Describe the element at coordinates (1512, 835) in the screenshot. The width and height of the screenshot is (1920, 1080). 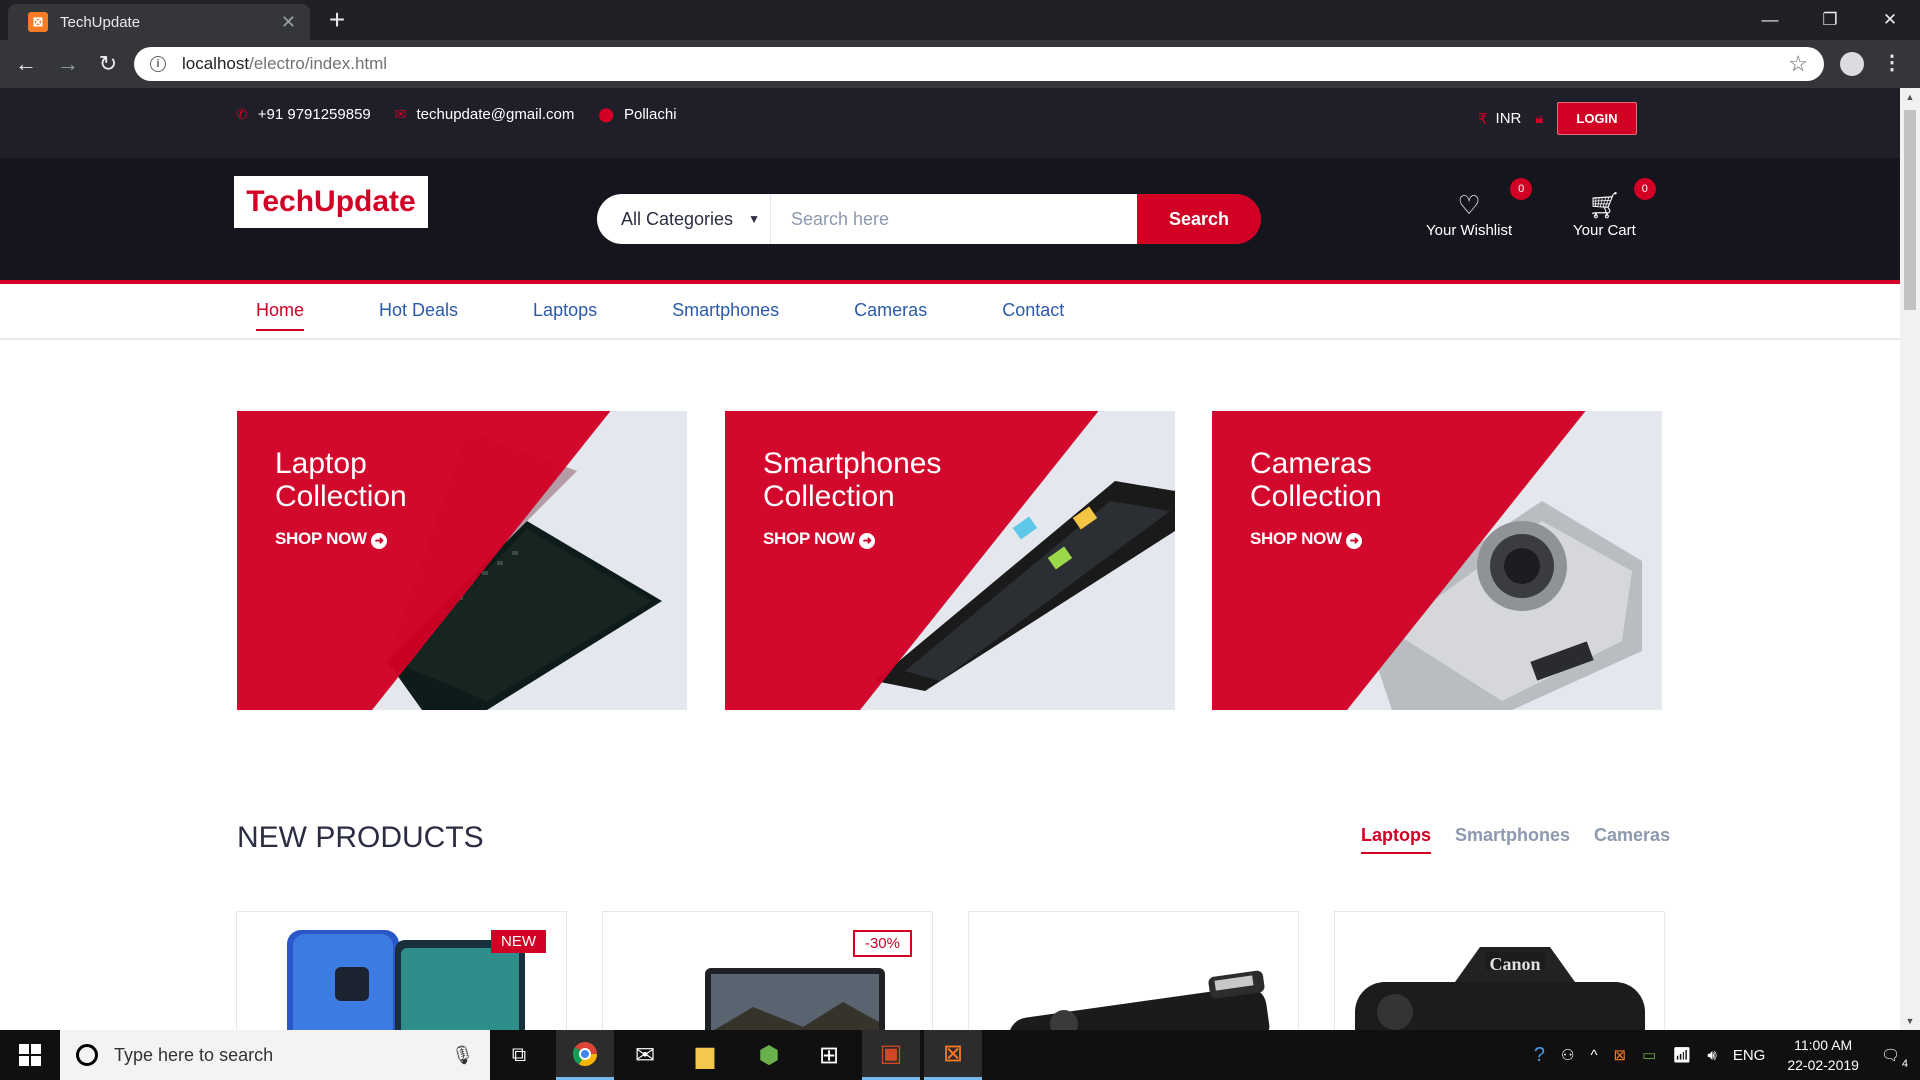
I see `tab-smartphones: Smartphones` at that location.